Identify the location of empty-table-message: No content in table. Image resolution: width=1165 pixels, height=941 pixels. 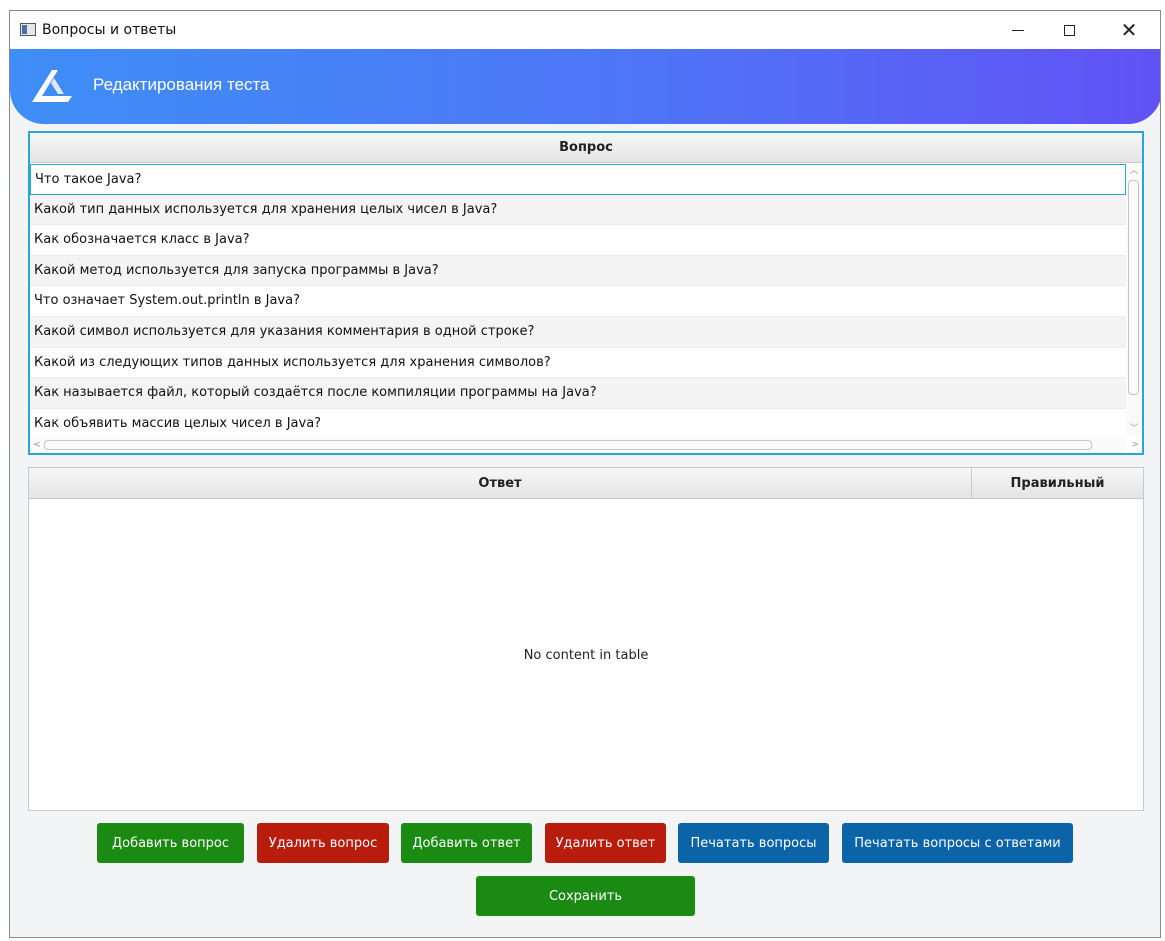
(586, 655).